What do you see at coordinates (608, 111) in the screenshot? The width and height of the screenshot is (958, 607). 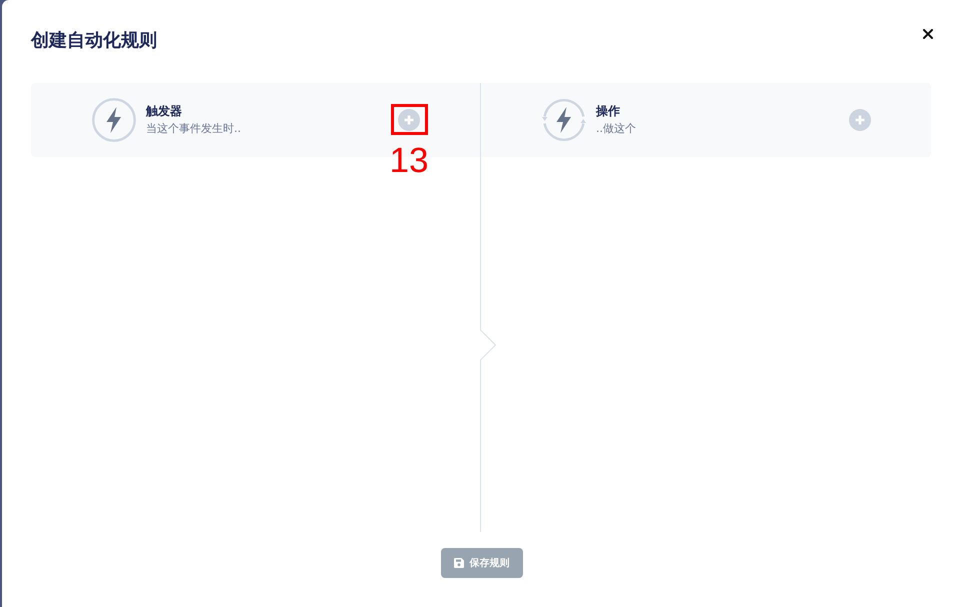 I see `panel-title: 操作` at bounding box center [608, 111].